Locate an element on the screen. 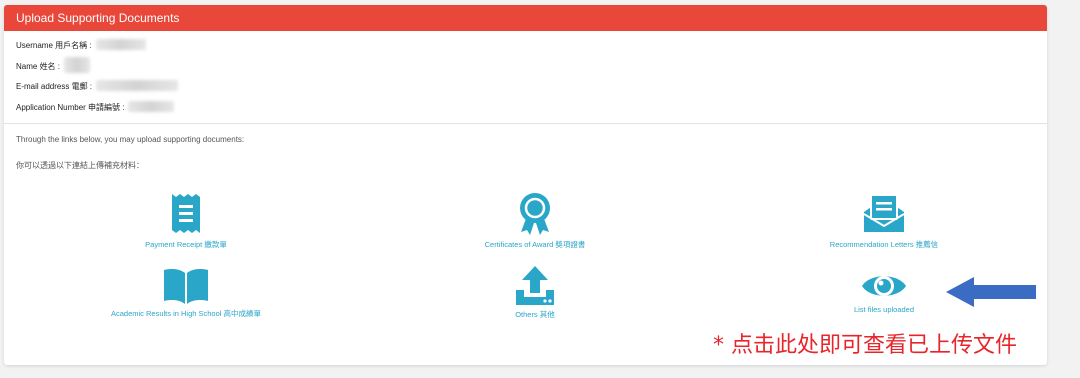 The height and width of the screenshot is (378, 1080). application-row: Application Number 申請編號 : is located at coordinates (525, 111).